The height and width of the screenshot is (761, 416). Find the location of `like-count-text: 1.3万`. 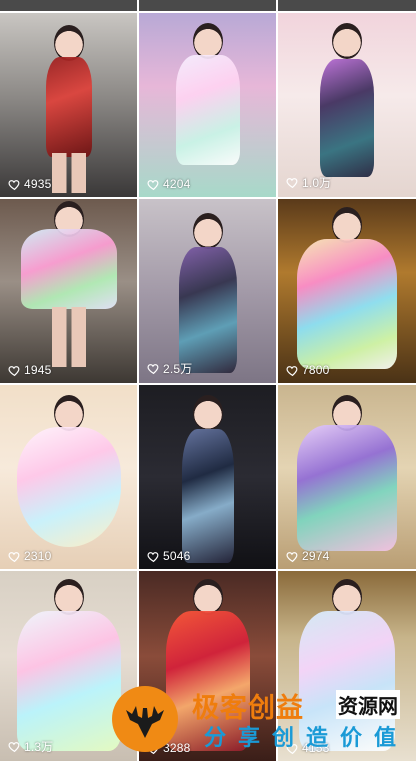

like-count-text: 1.3万 is located at coordinates (39, 747).